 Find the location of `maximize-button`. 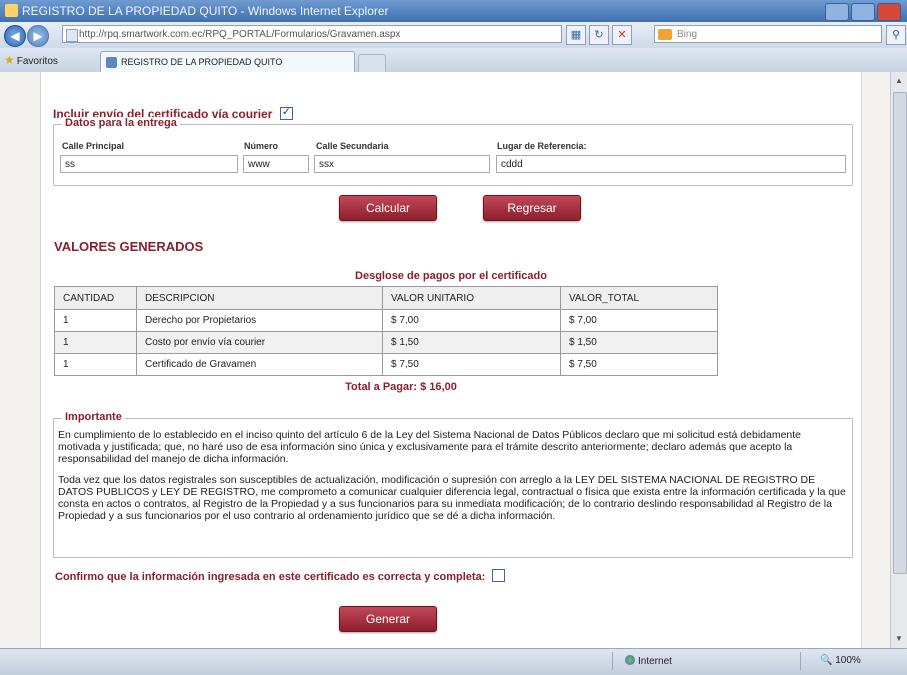

maximize-button is located at coordinates (863, 12).